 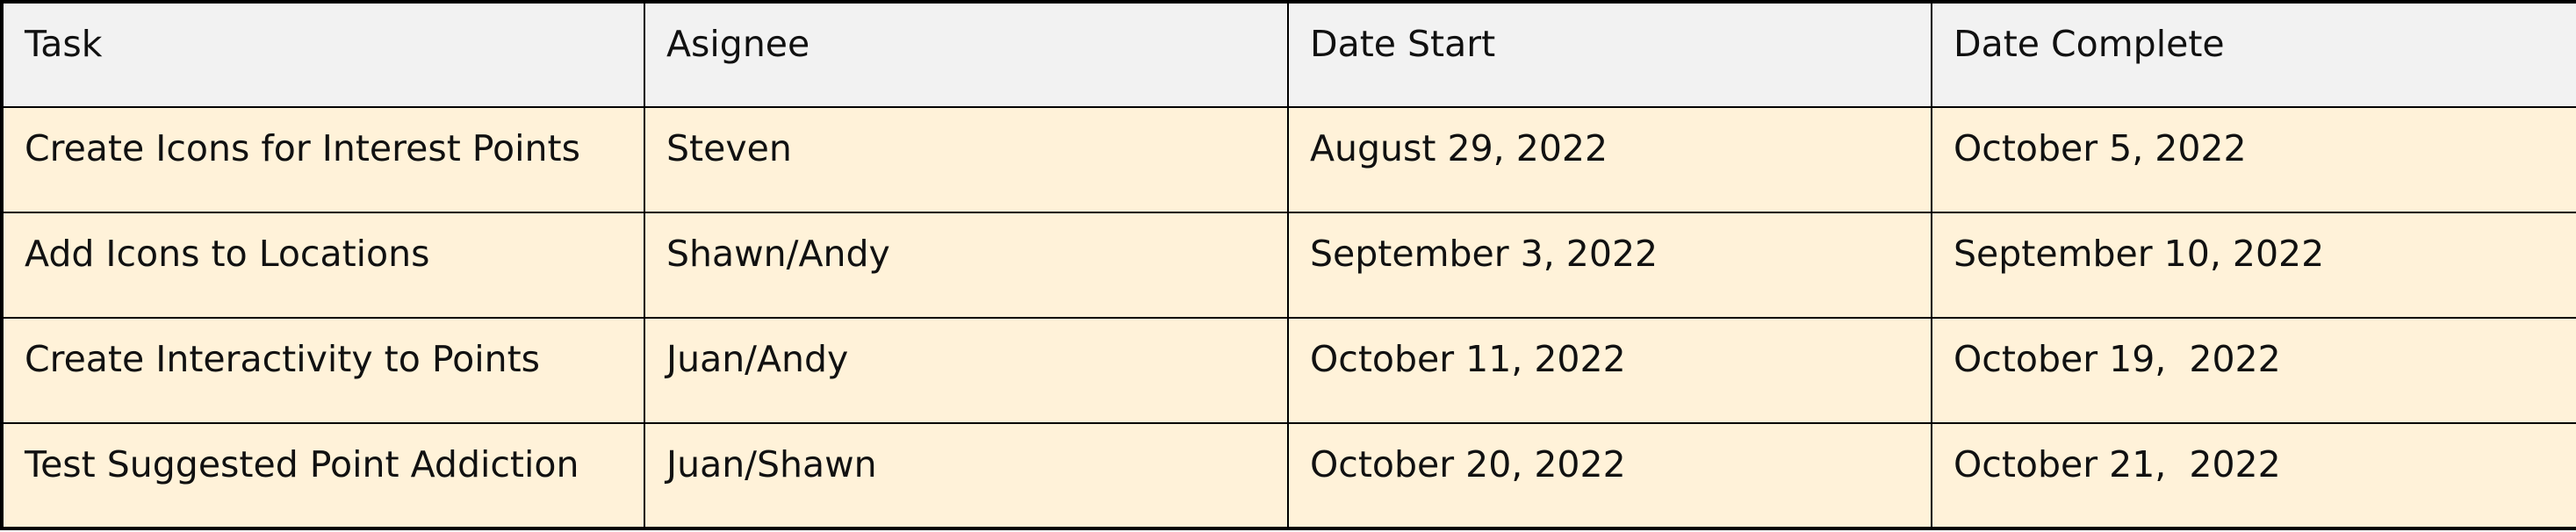 I want to click on cell-date-complete: October 19, 2022, so click(x=2253, y=370).